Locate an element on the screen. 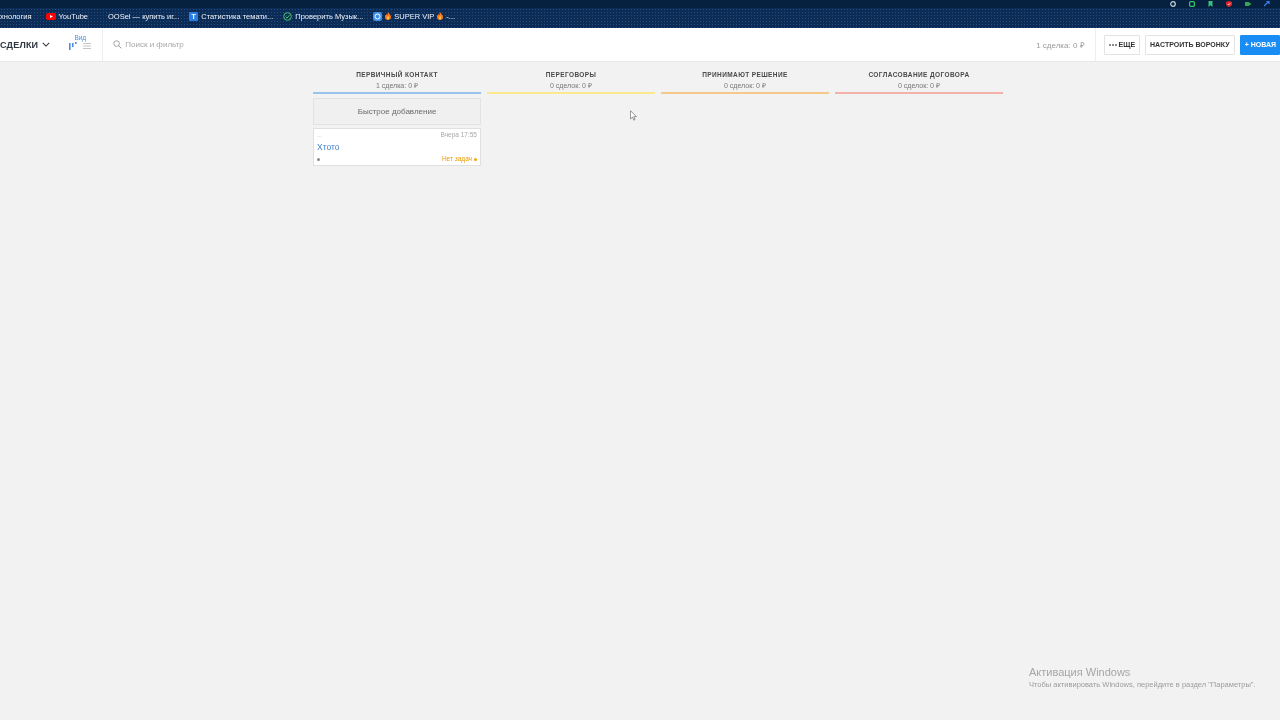 This screenshot has height=720, width=1280. dot-icon is located at coordinates (318, 159).